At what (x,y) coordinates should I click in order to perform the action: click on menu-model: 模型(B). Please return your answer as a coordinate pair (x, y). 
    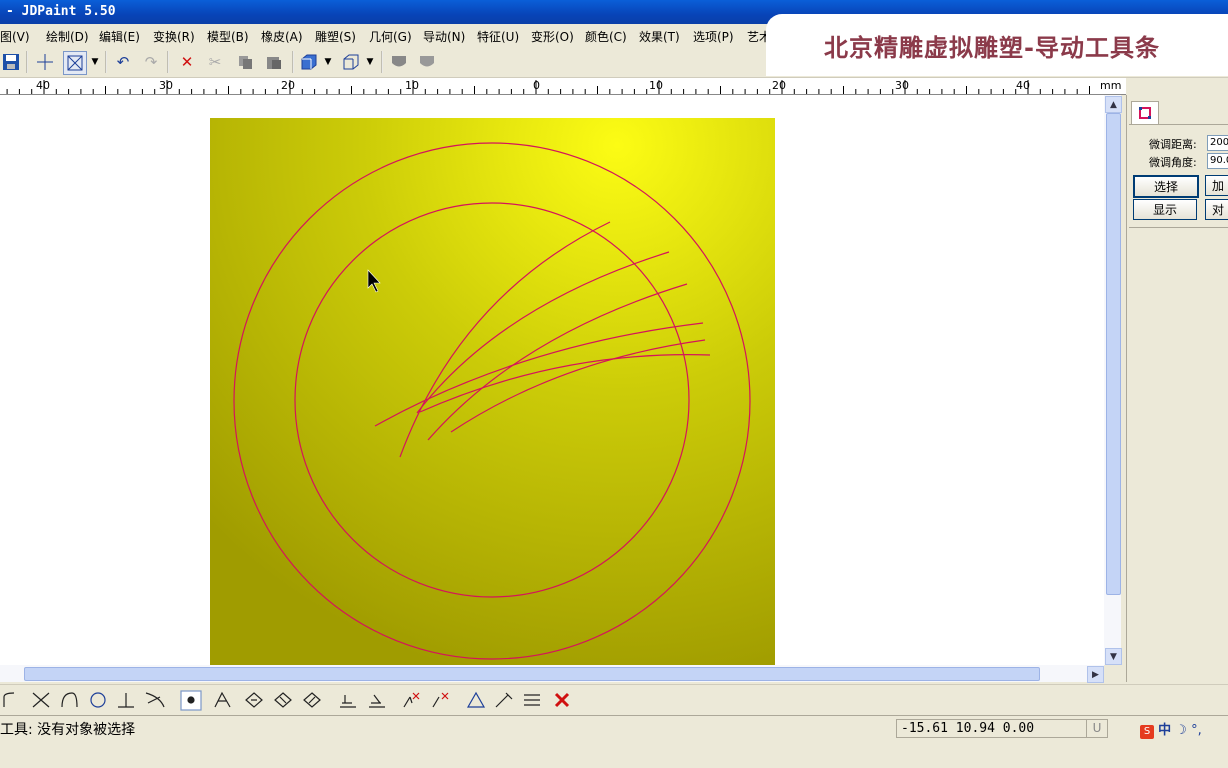
    Looking at the image, I should click on (228, 36).